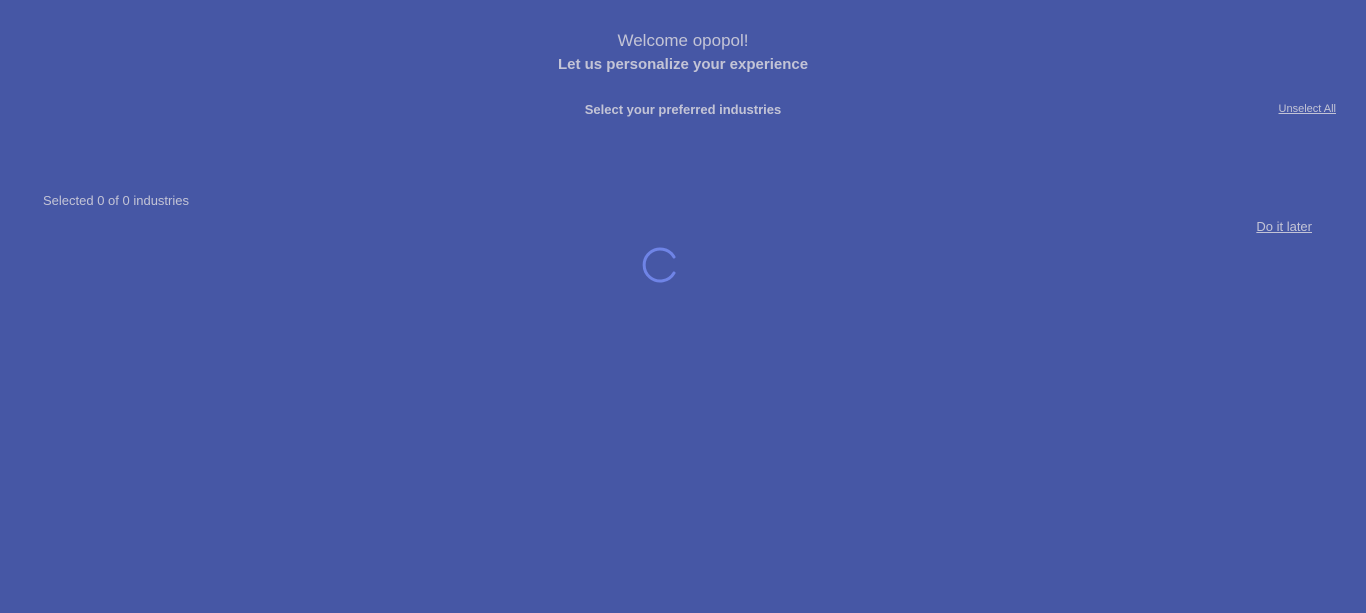  What do you see at coordinates (659, 265) in the screenshot?
I see `loading-spinner-icon` at bounding box center [659, 265].